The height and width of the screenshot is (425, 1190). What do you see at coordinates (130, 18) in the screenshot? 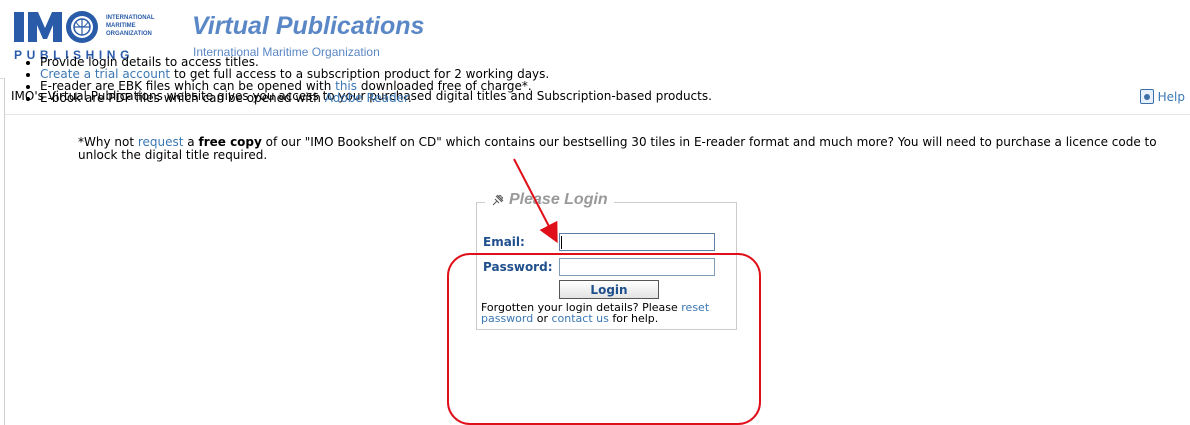
I see `logo-line-1: INTERNATIONAL` at bounding box center [130, 18].